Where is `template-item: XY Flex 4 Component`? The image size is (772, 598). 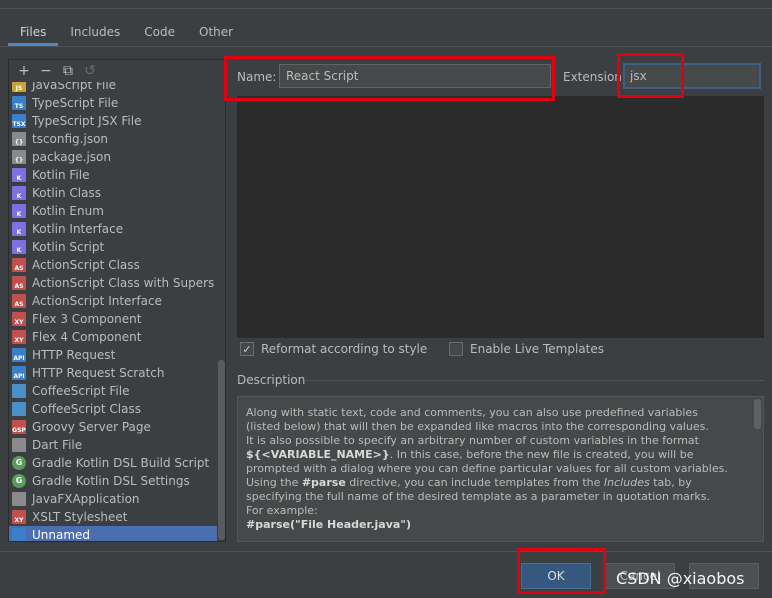 template-item: XY Flex 4 Component is located at coordinates (113, 337).